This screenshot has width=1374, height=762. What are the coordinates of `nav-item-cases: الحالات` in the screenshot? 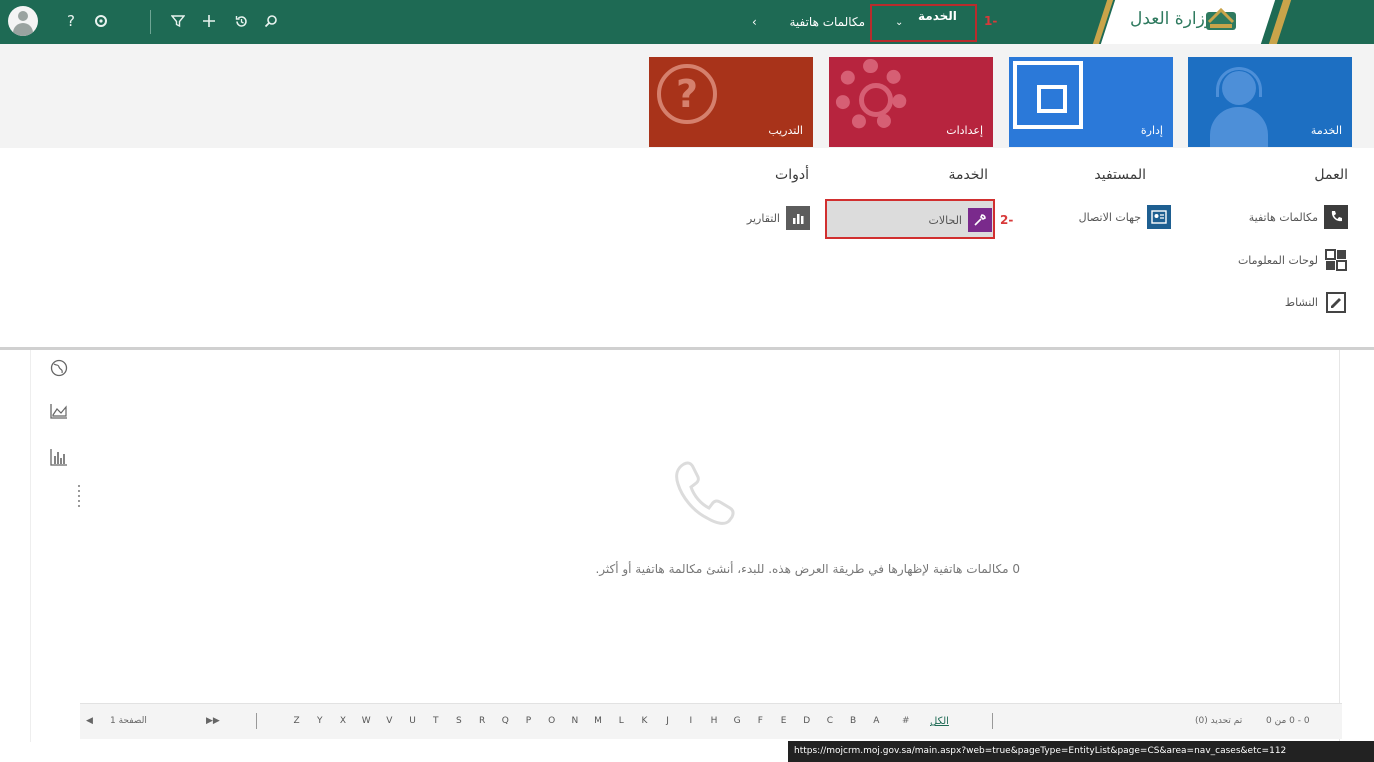 It's located at (960, 220).